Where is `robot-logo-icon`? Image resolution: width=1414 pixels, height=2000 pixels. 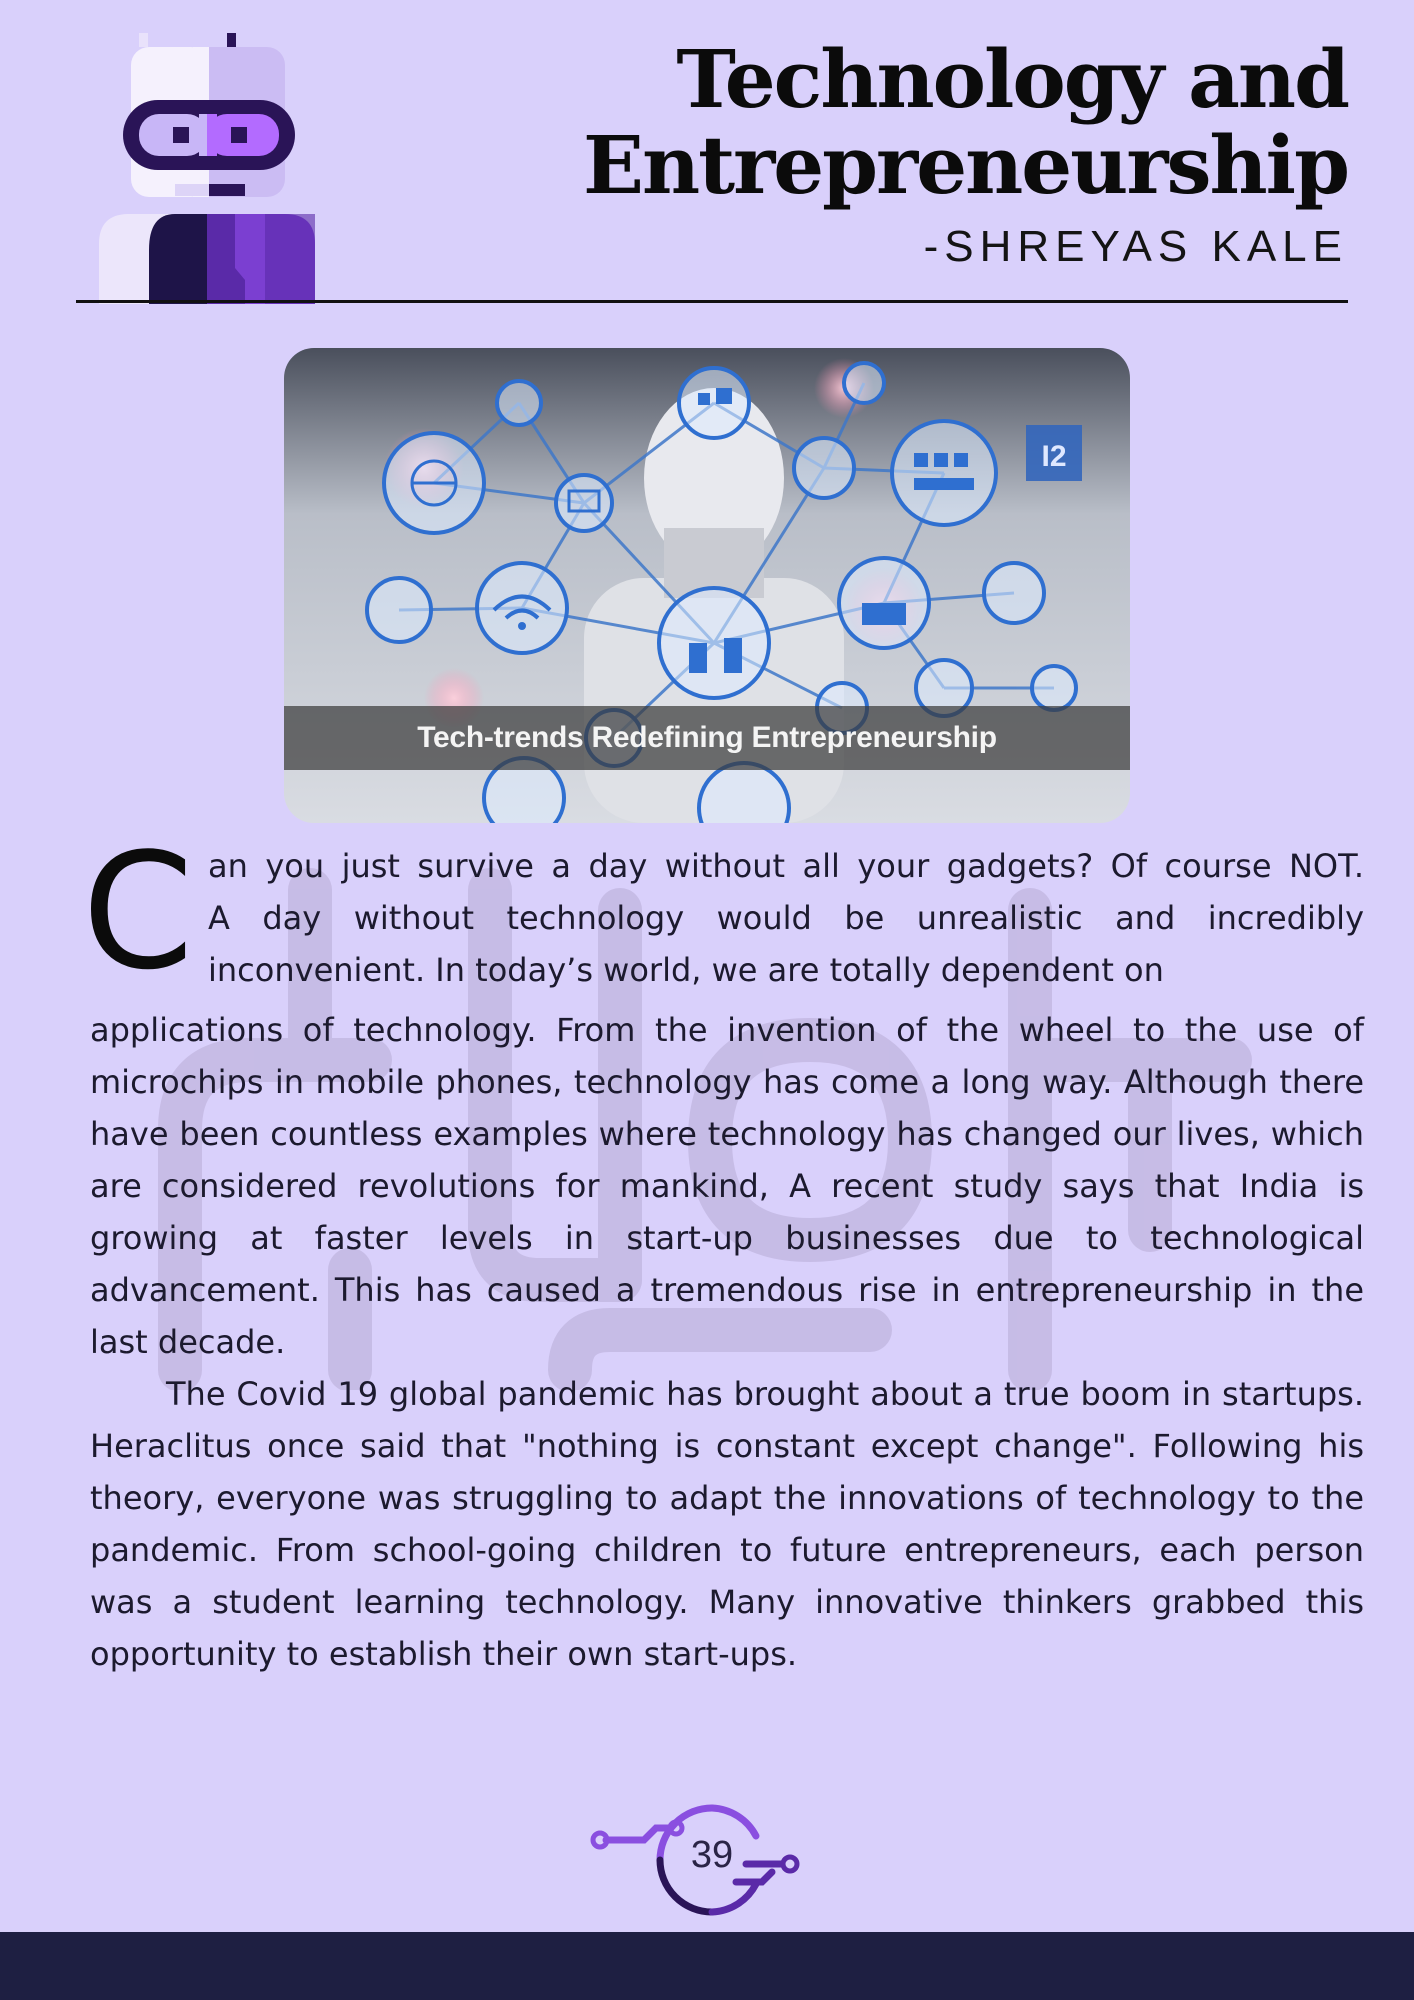
robot-logo-icon is located at coordinates (207, 168).